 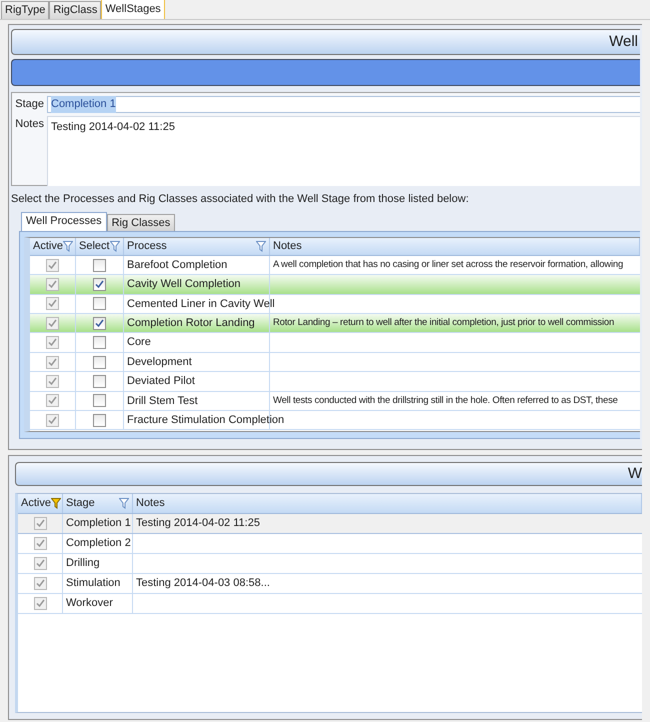 I want to click on column-header: Stage, so click(x=98, y=503).